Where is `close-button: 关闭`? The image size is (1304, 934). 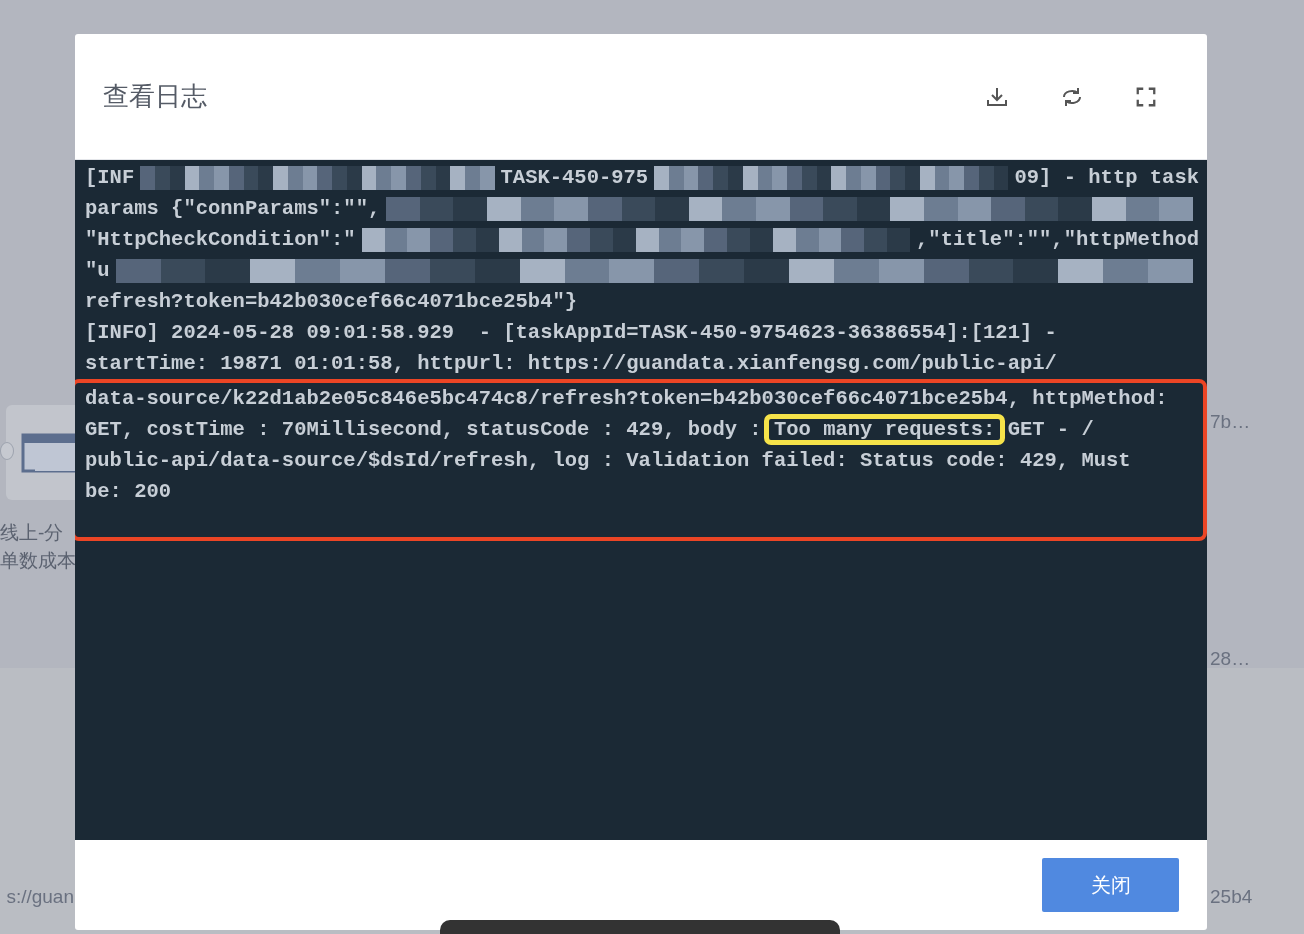
close-button: 关闭 is located at coordinates (1110, 885).